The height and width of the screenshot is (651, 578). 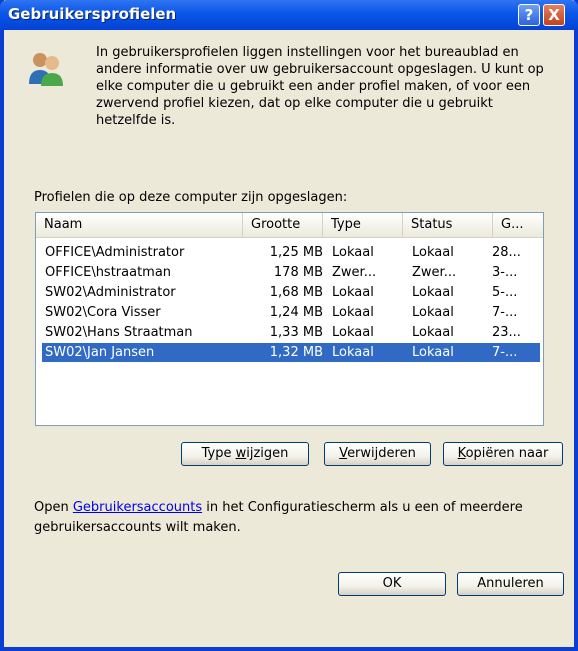 What do you see at coordinates (103, 312) in the screenshot?
I see `cell-naam: SW02\Cora Visser` at bounding box center [103, 312].